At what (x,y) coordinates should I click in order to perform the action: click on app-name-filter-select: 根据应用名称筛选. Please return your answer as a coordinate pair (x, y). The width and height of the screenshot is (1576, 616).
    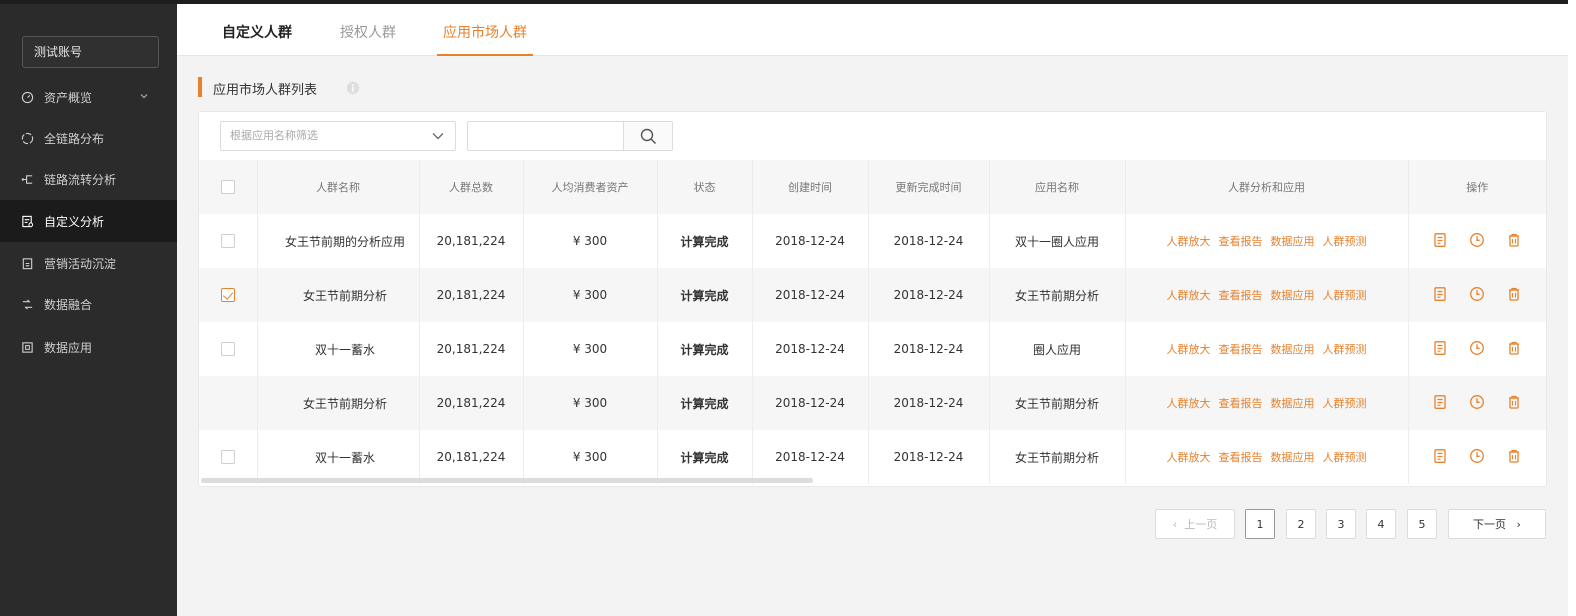
    Looking at the image, I should click on (338, 136).